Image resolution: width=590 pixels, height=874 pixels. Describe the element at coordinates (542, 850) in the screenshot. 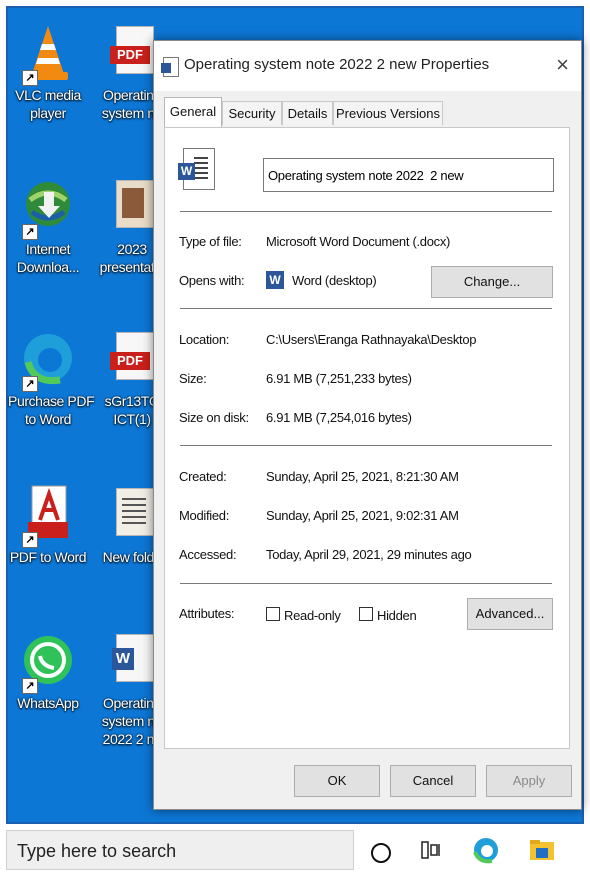

I see `file-explorer-icon` at that location.